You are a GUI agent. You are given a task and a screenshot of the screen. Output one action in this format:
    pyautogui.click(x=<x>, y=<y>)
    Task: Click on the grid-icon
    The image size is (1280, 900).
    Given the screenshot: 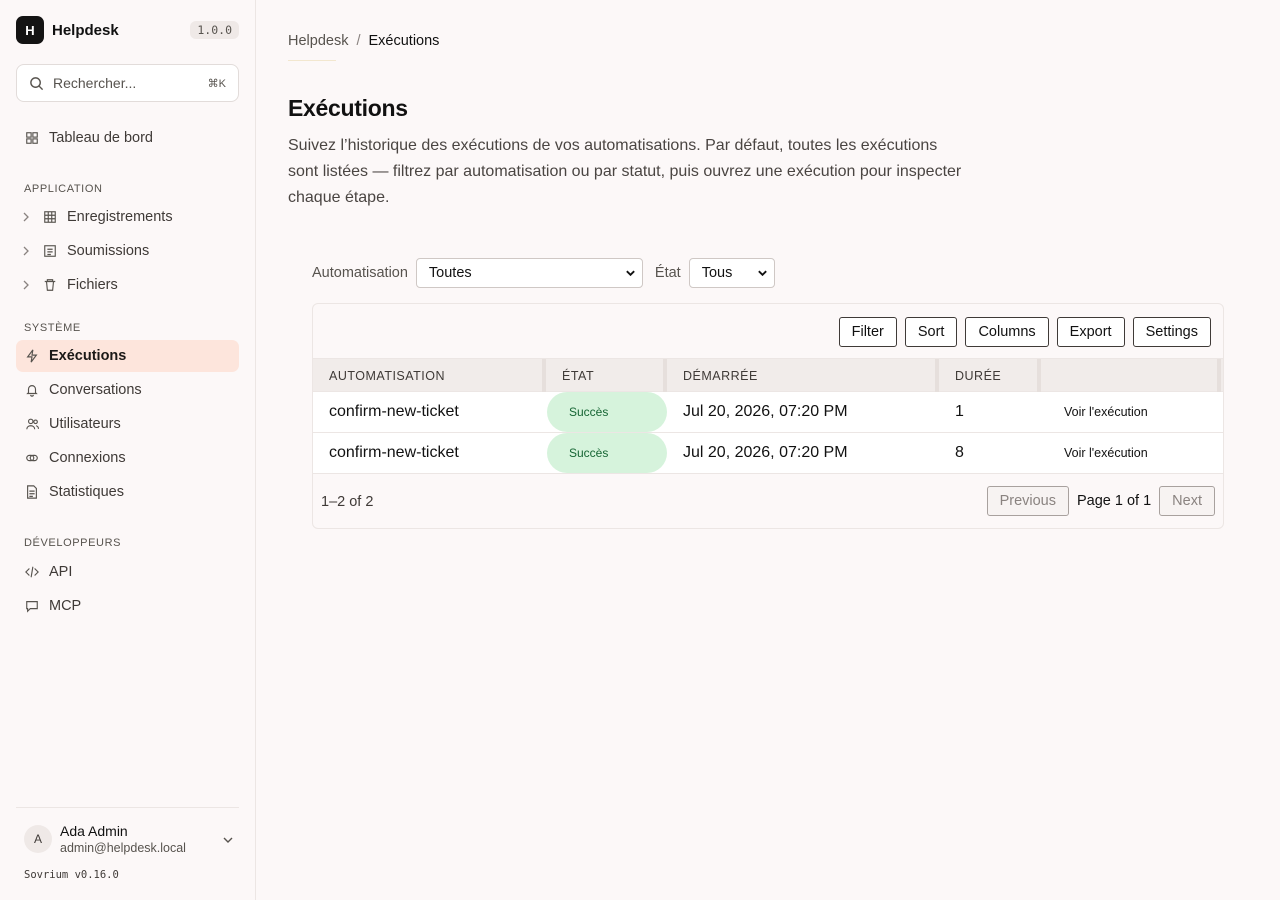 What is the action you would take?
    pyautogui.click(x=32, y=138)
    